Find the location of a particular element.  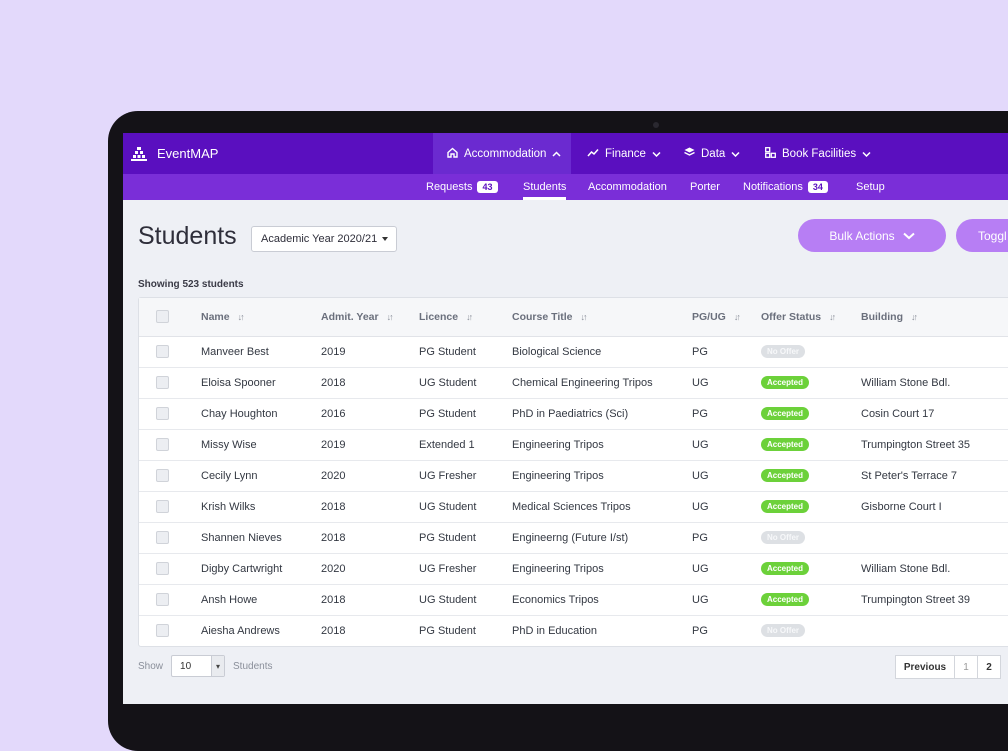

select-all-checkbox is located at coordinates (162, 316).